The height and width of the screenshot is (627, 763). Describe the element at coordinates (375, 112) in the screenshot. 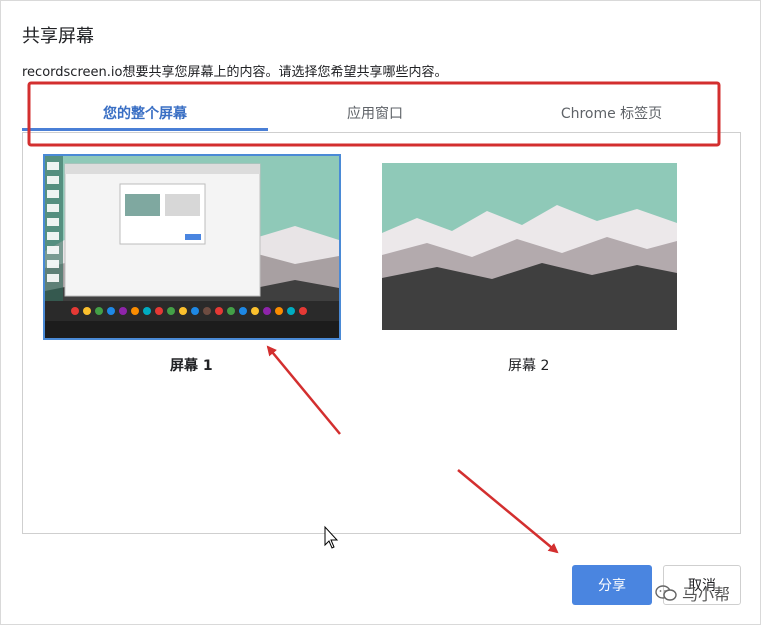

I see `tab-app-window: 应用窗口` at that location.